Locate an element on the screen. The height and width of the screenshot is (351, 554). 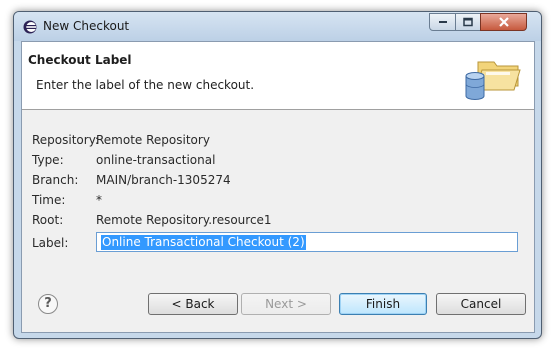
help-icon: ? is located at coordinates (48, 304).